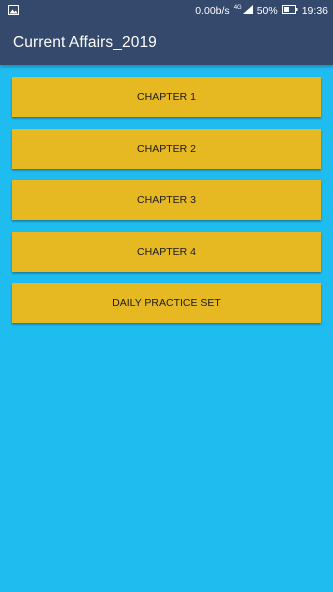 This screenshot has height=592, width=333. I want to click on daily-practice-set-button: DAILY PRACTICE SET, so click(166, 303).